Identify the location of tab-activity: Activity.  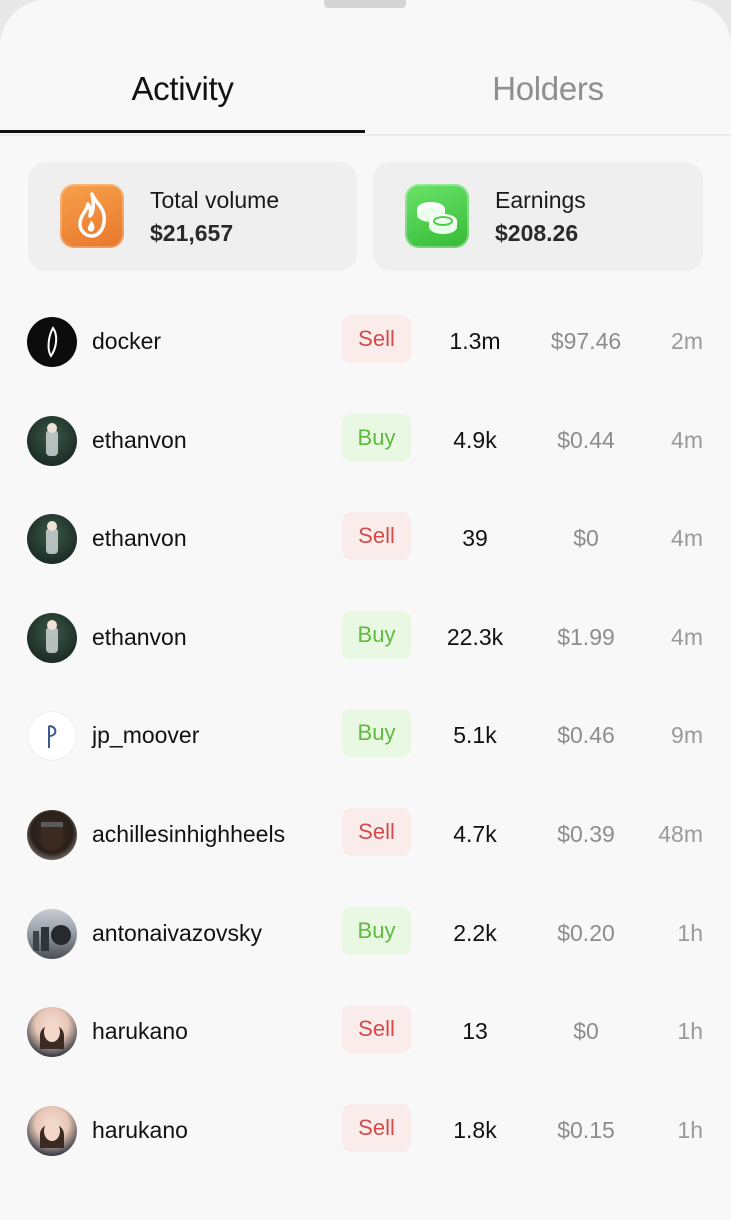
(182, 89).